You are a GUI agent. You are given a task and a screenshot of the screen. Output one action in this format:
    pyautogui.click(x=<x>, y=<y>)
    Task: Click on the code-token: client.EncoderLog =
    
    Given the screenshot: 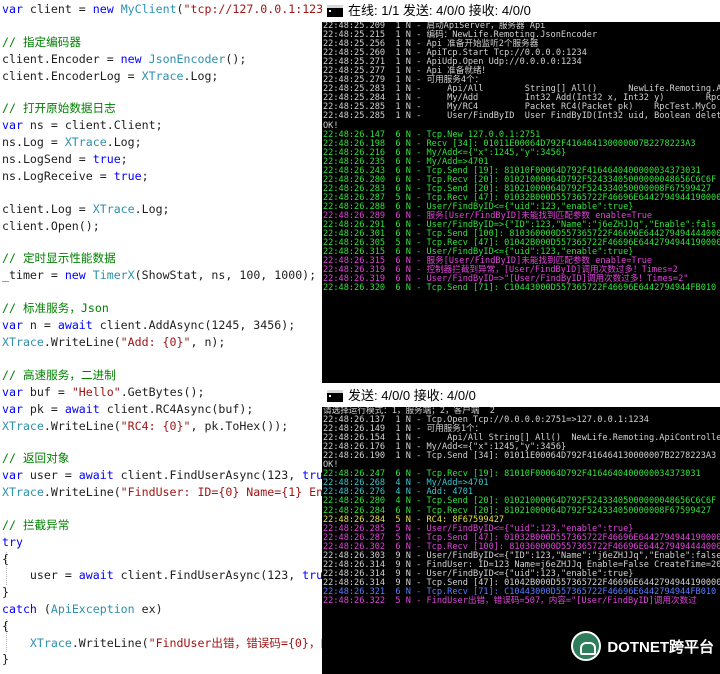 What is the action you would take?
    pyautogui.click(x=72, y=76)
    